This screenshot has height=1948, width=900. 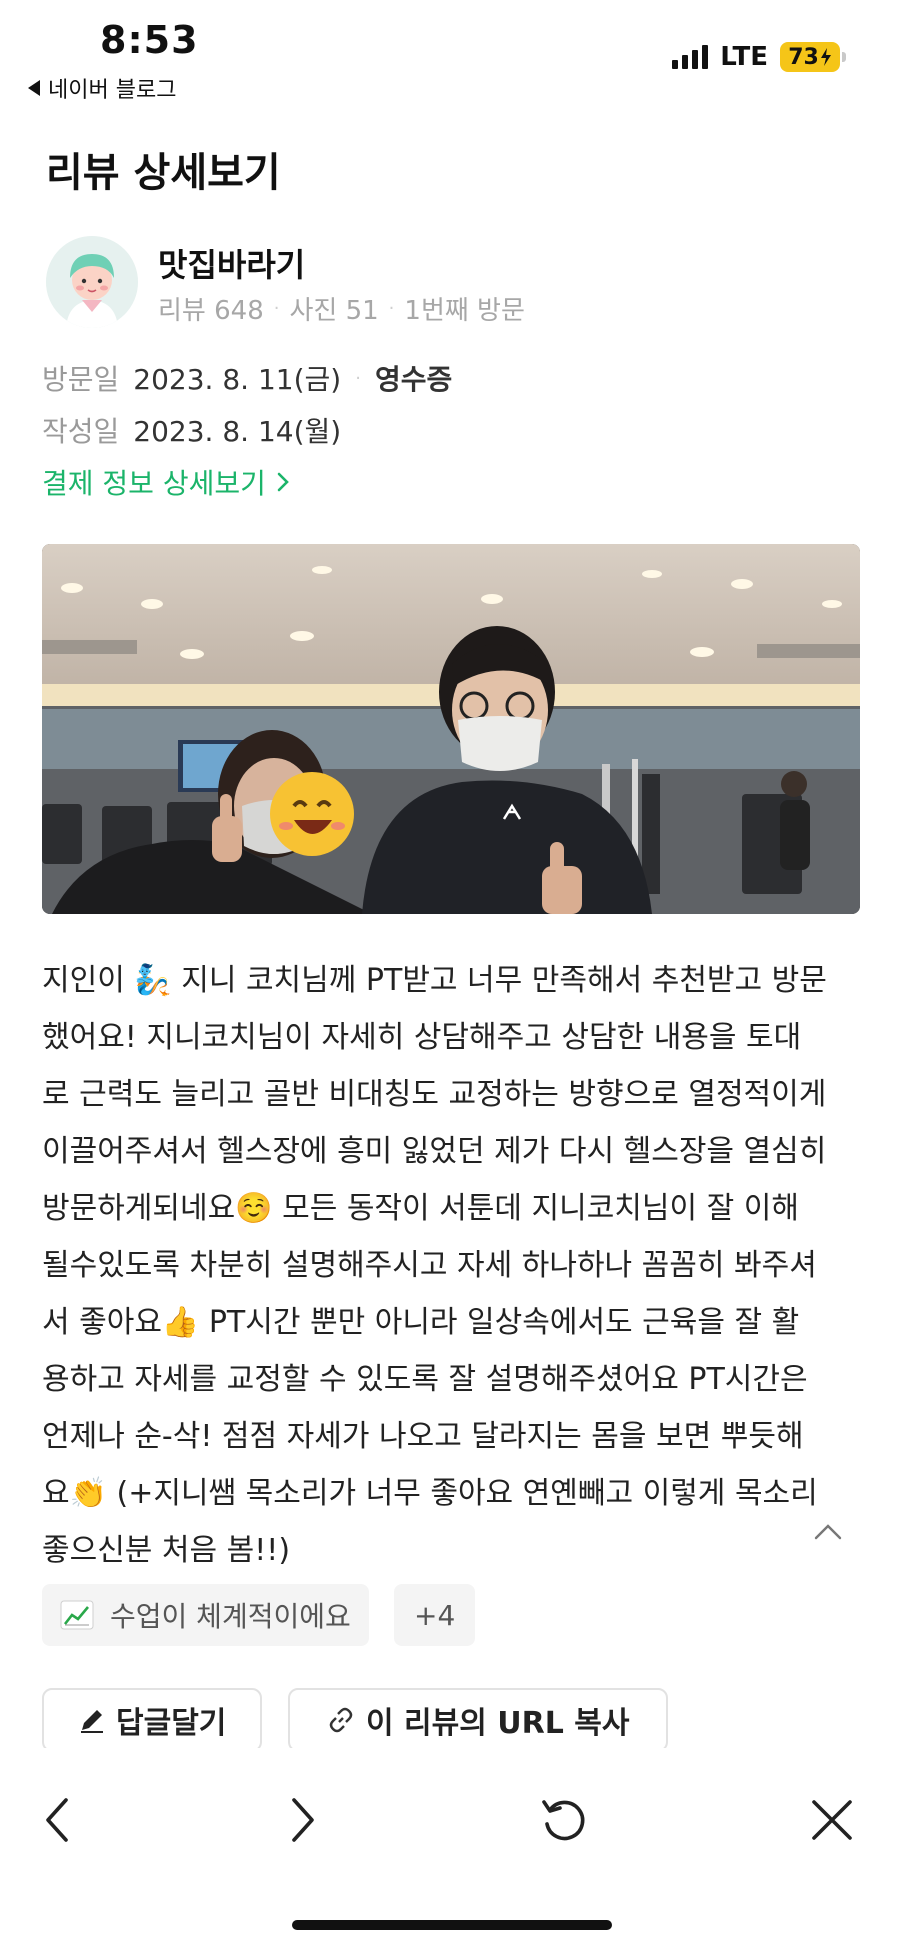 I want to click on review-line: 요👏 (+지니쌤 목소리가 너무 좋아요 연옌빼고 이렇게 목소리, so click(x=430, y=1493).